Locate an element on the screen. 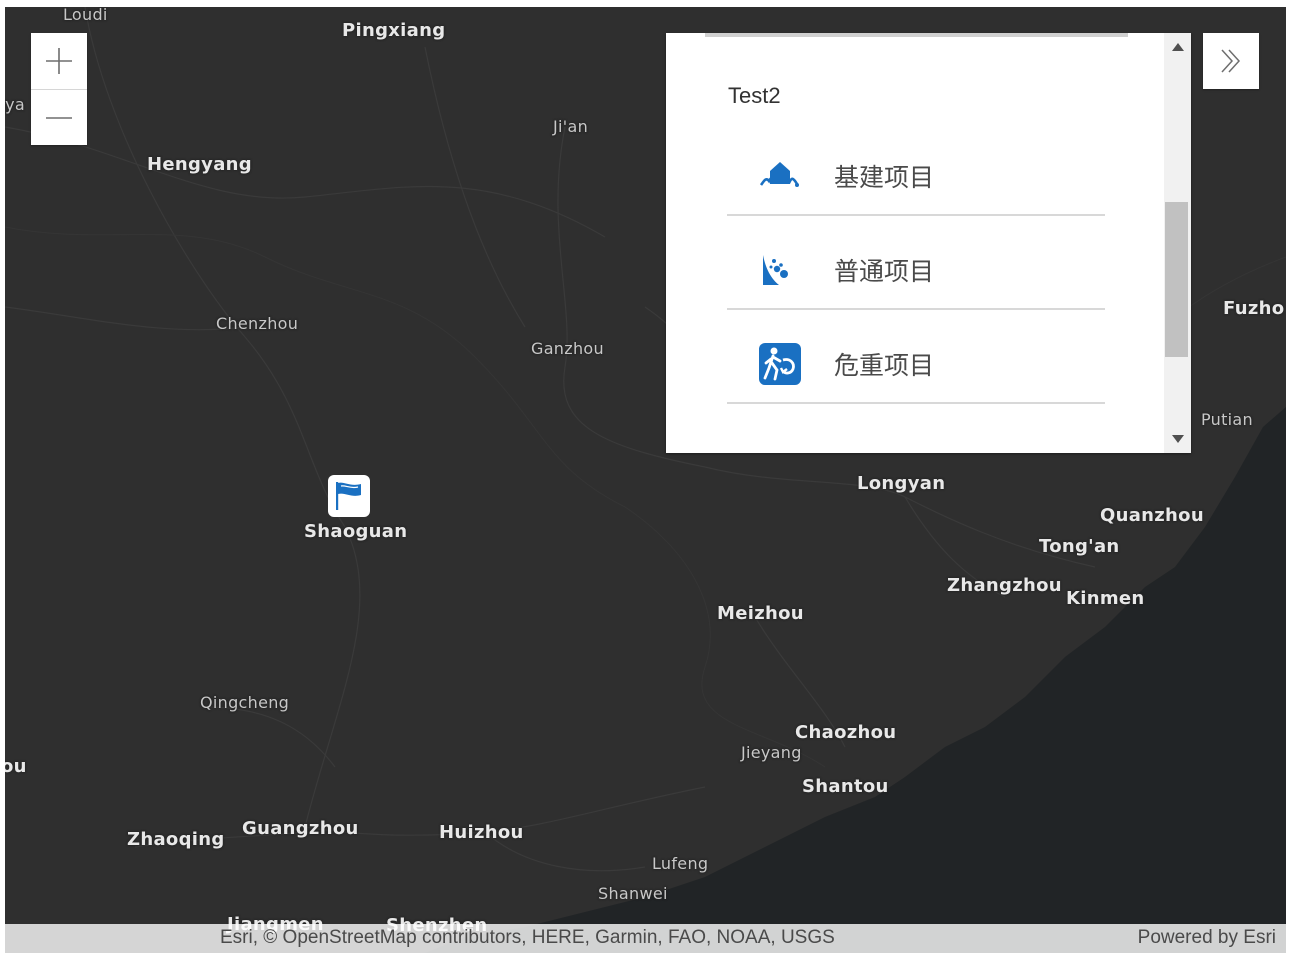 This screenshot has width=1296, height=962. place-label: Zhaoqing is located at coordinates (176, 839).